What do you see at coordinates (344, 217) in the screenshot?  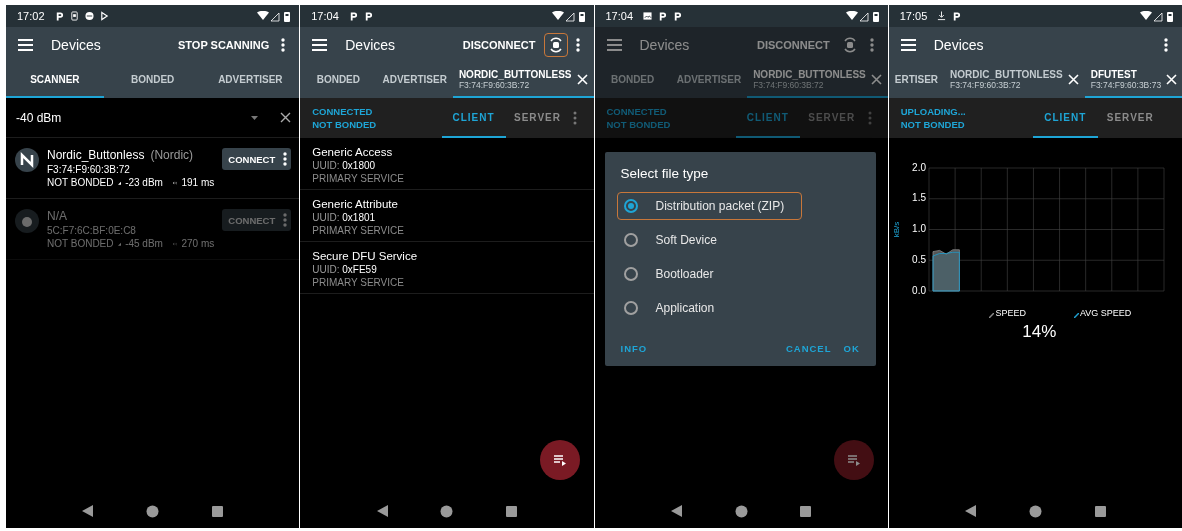 I see `service-uuid: UUID: 0x1801` at bounding box center [344, 217].